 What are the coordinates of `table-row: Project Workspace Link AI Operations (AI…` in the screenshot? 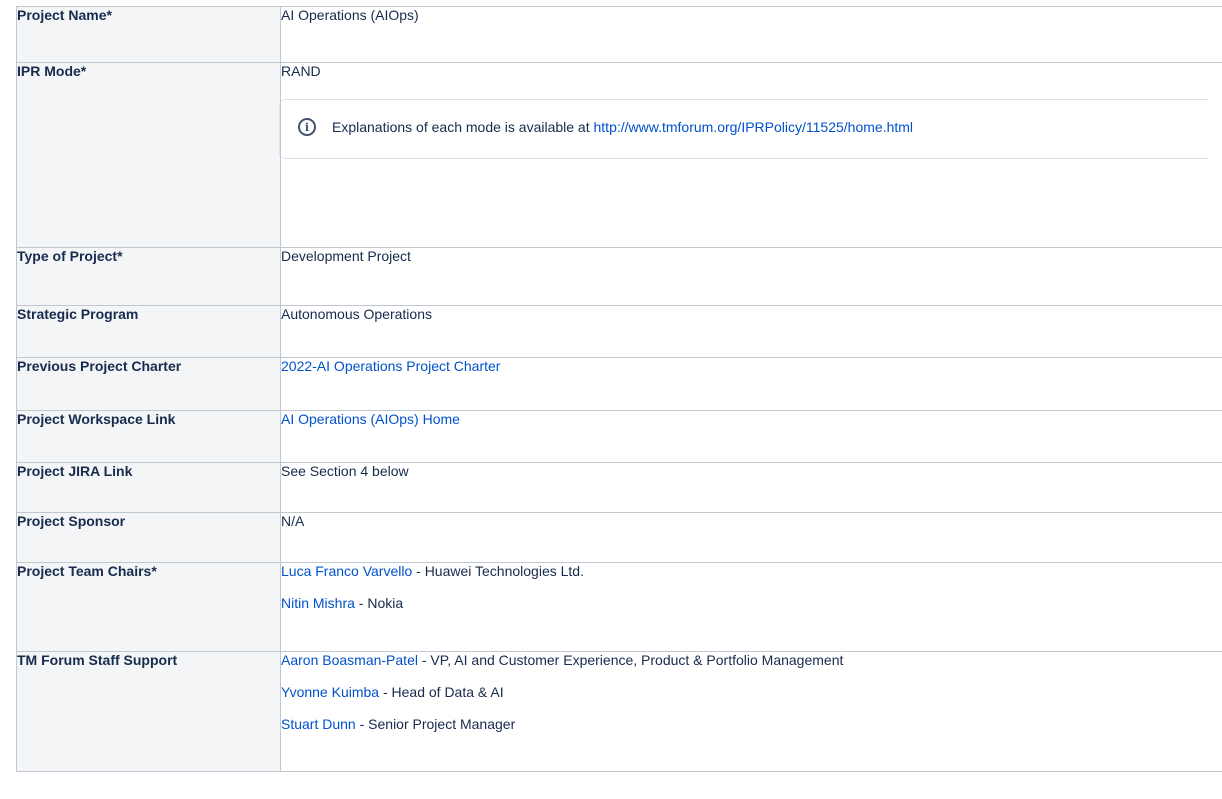 It's located at (619, 436).